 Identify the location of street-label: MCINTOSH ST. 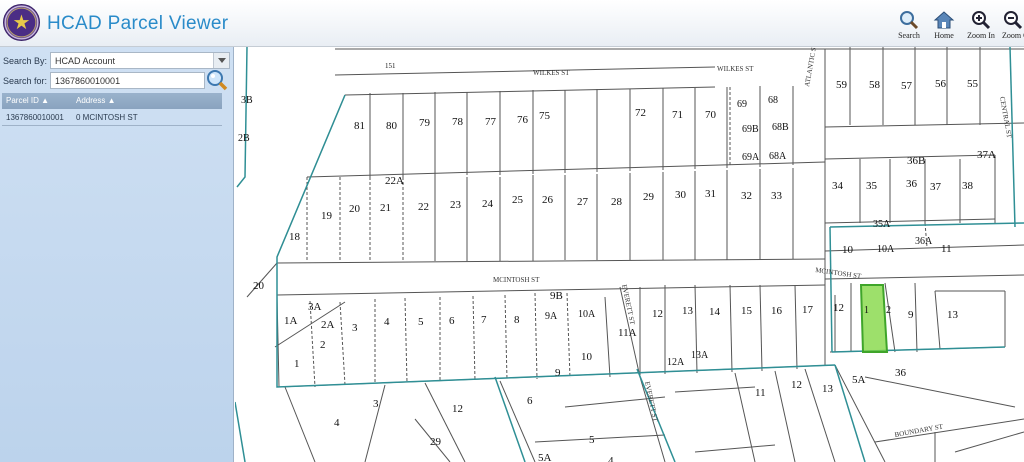
(516, 280).